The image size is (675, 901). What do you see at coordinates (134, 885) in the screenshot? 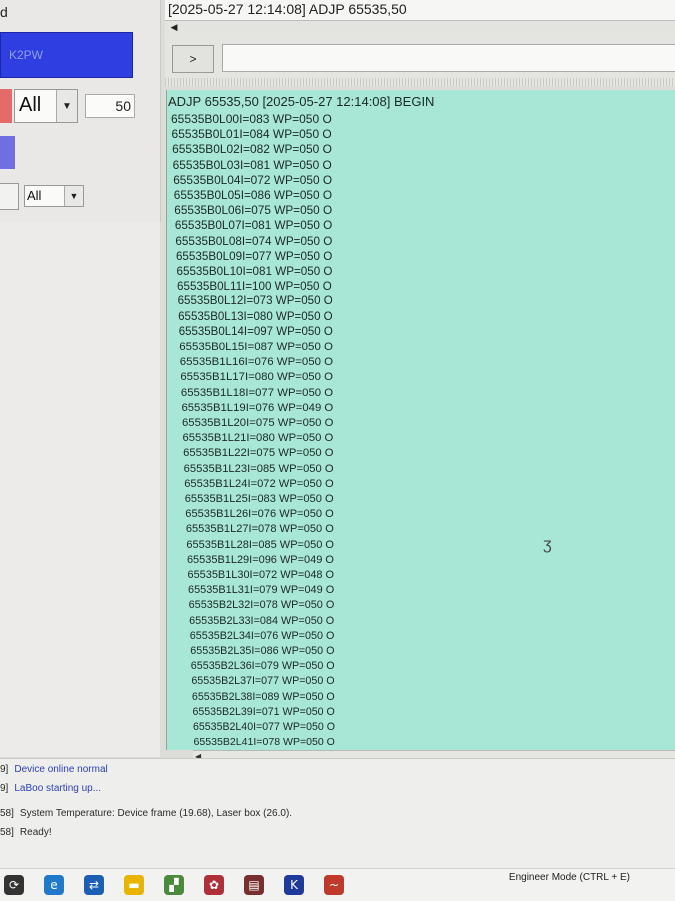
I see `folder-icon: ▬` at bounding box center [134, 885].